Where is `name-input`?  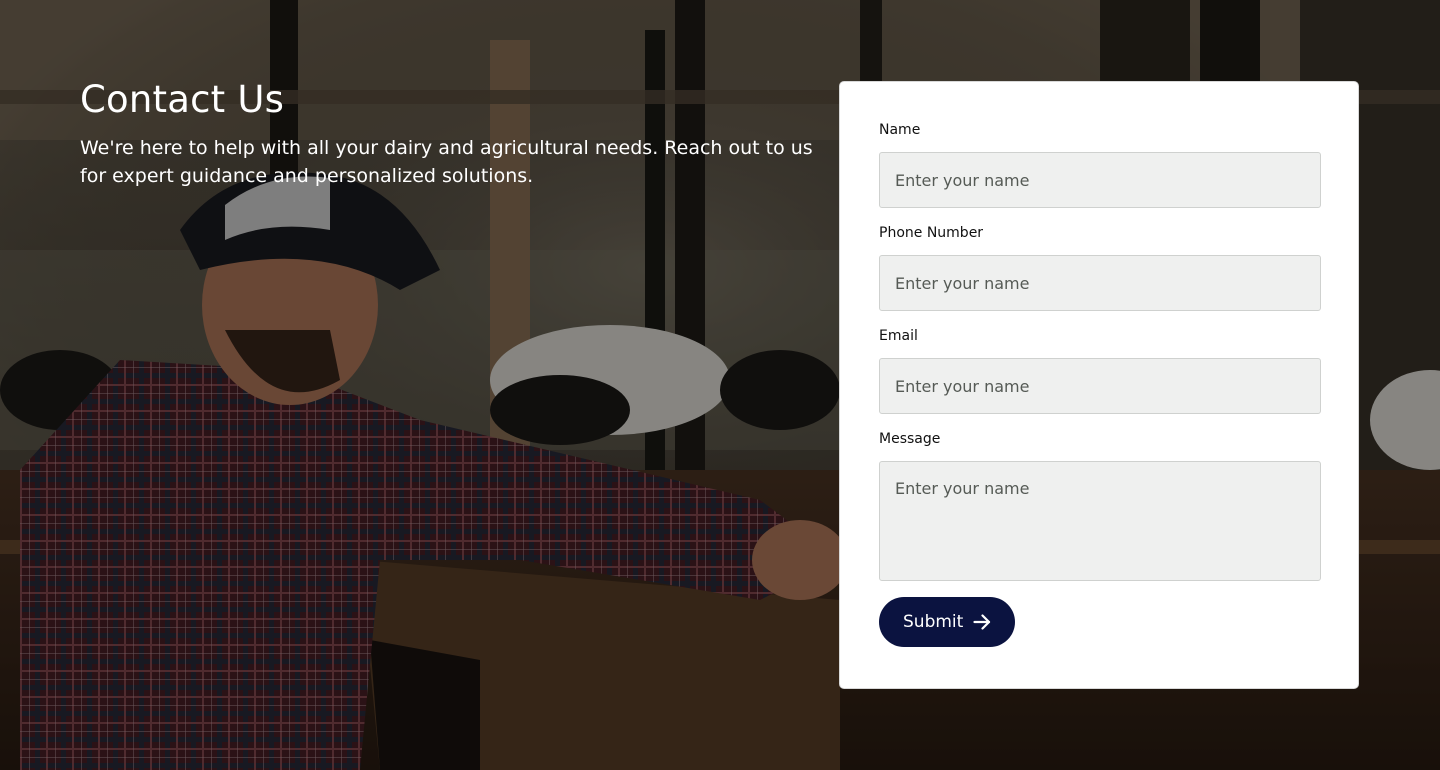
name-input is located at coordinates (1100, 180).